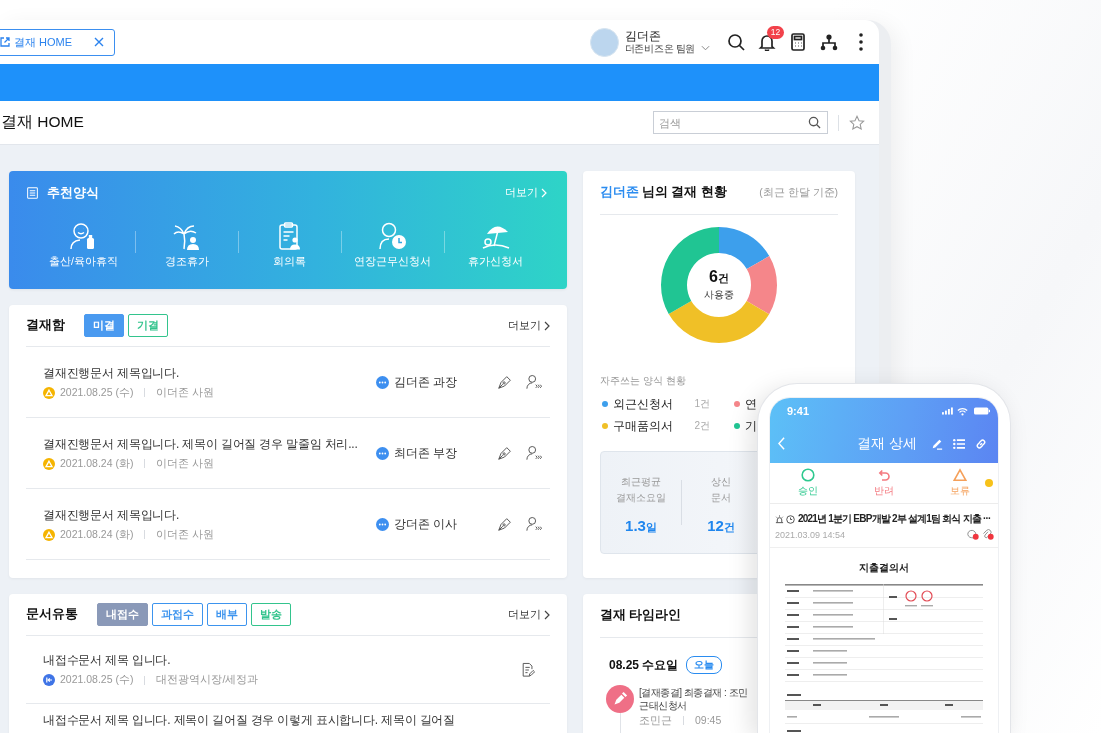 This screenshot has width=1101, height=733. Describe the element at coordinates (528, 669) in the screenshot. I see `document-edit-icon` at that location.